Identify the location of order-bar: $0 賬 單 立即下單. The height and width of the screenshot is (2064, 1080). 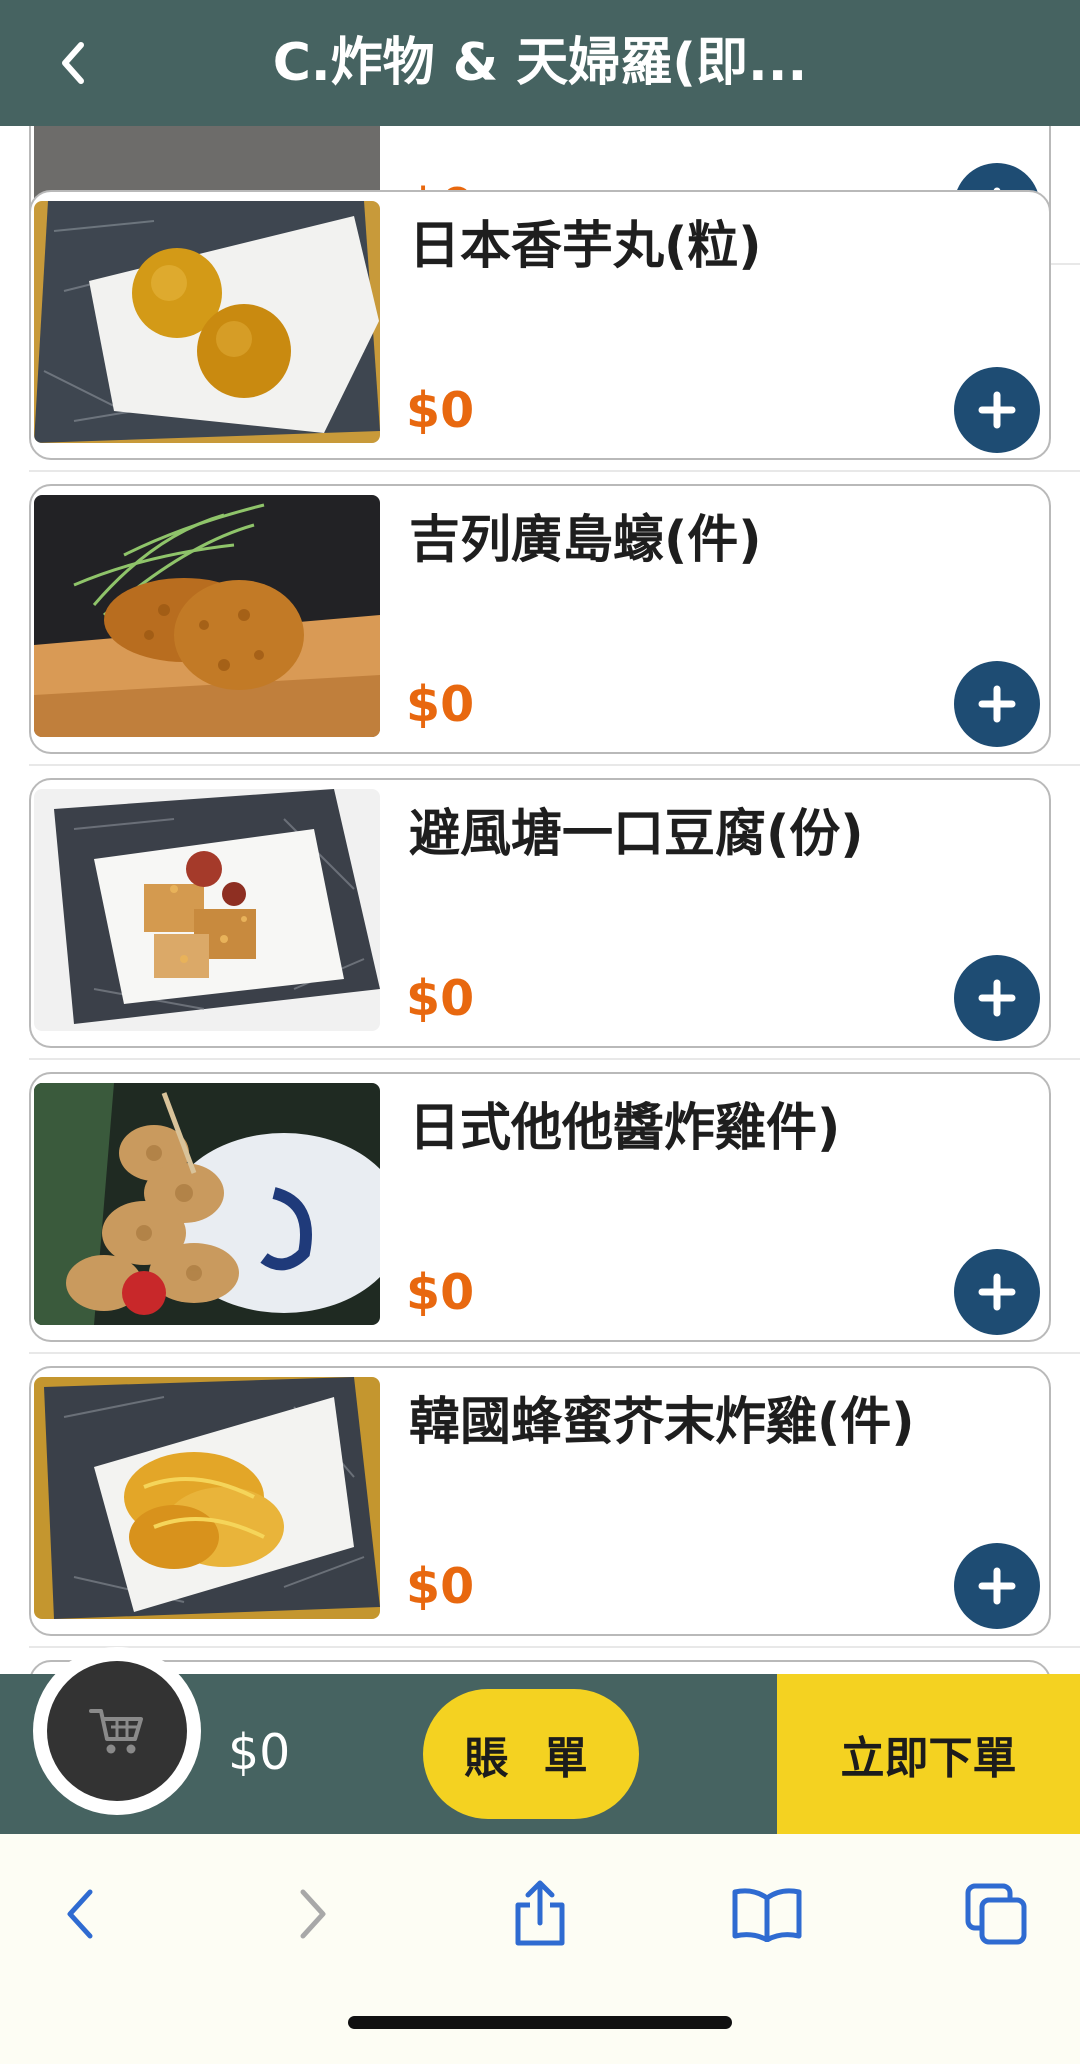
(540, 1740).